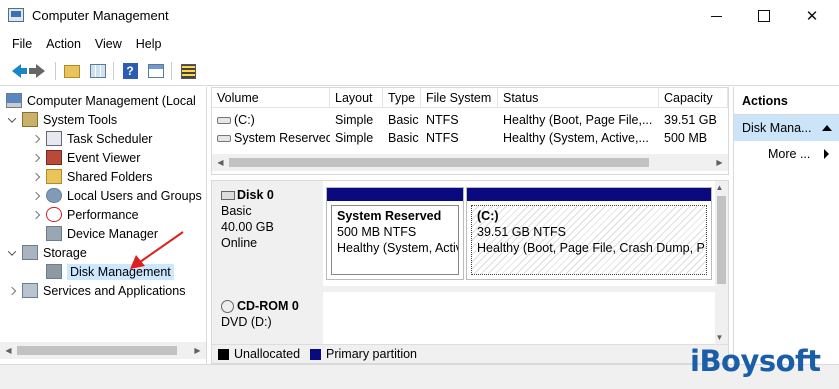 The image size is (839, 389). I want to click on disk-management-icon, so click(54, 271).